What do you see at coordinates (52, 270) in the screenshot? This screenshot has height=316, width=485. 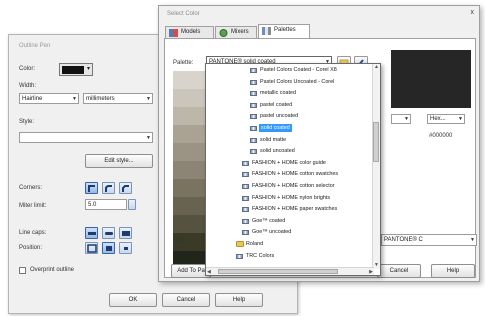 I see `overprint-label: Overprint outline` at bounding box center [52, 270].